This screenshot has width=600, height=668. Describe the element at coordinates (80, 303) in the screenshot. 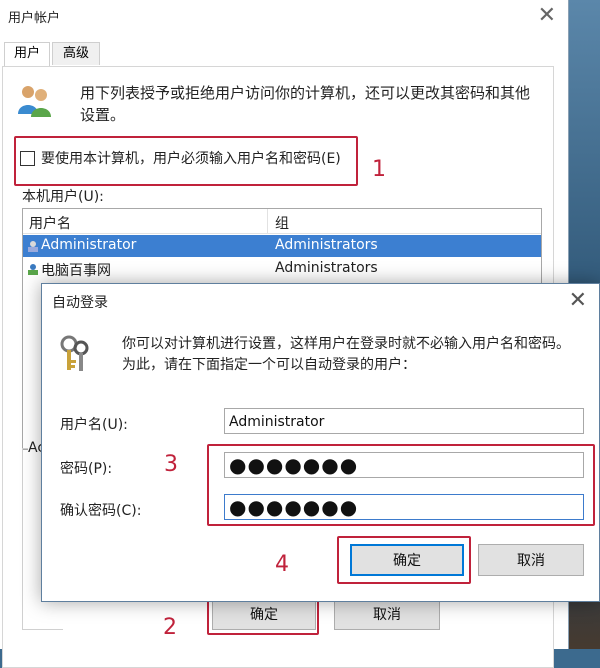

I see `dialog-title: 自动登录` at that location.